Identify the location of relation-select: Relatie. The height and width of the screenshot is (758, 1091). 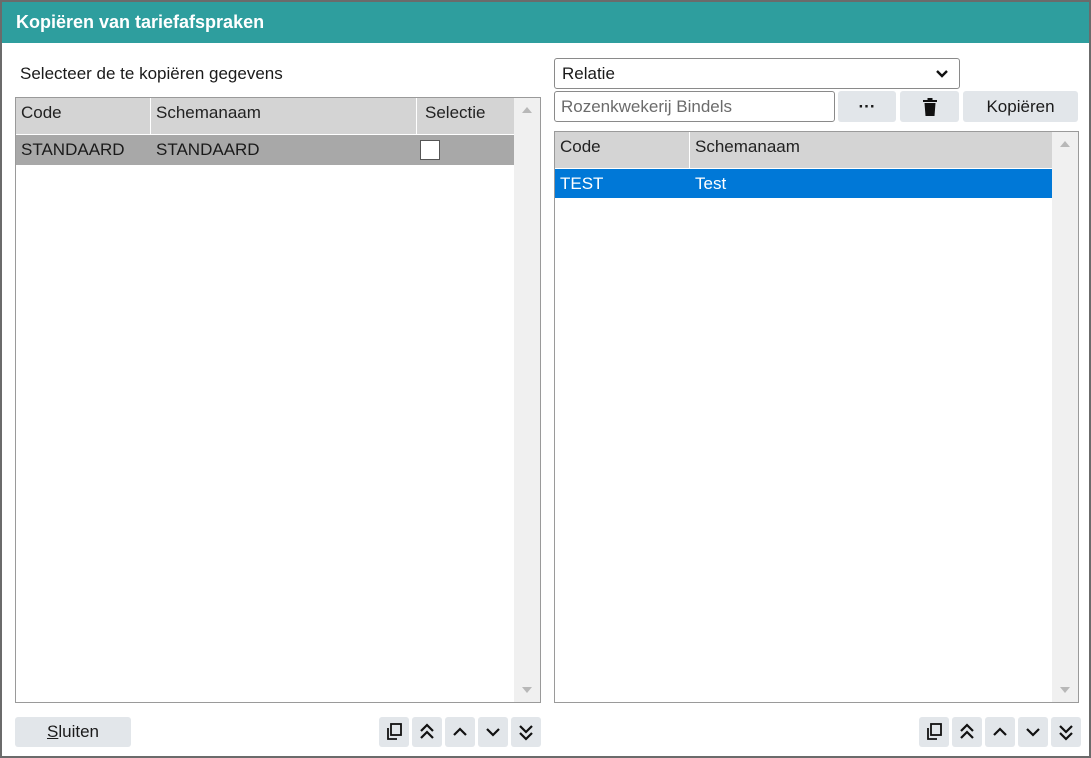
(757, 73).